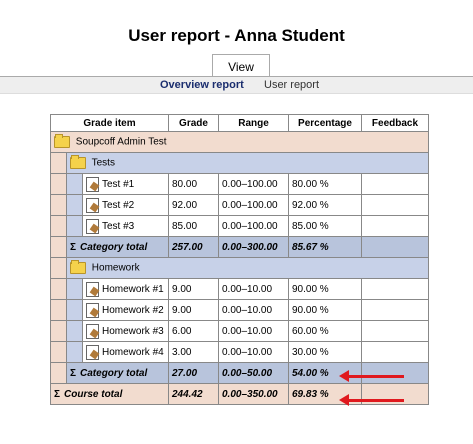 The height and width of the screenshot is (444, 473). I want to click on item-name-cell: Test #1, so click(125, 184).